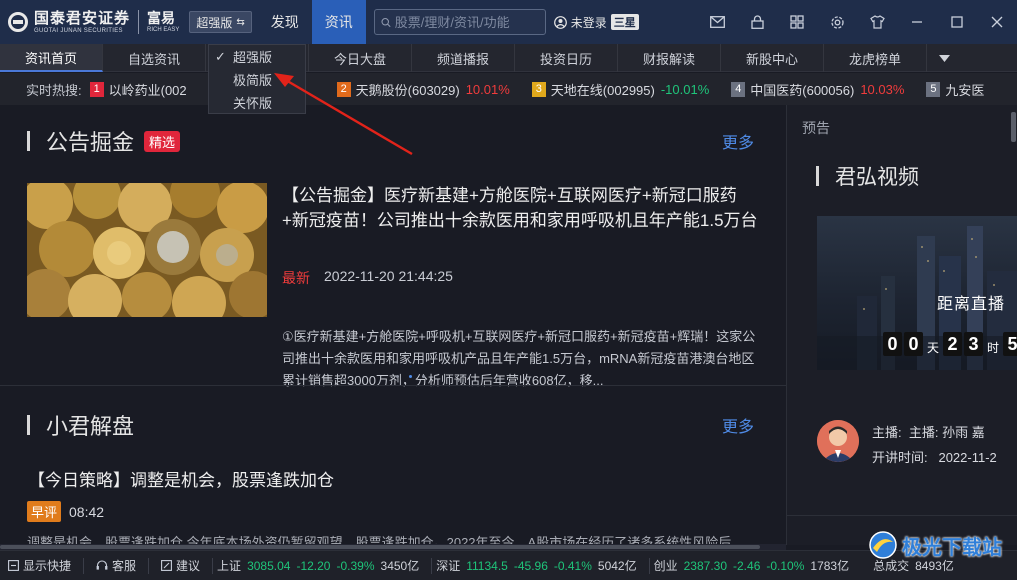 The height and width of the screenshot is (580, 1017). I want to click on nav-news: 资讯, so click(338, 22).